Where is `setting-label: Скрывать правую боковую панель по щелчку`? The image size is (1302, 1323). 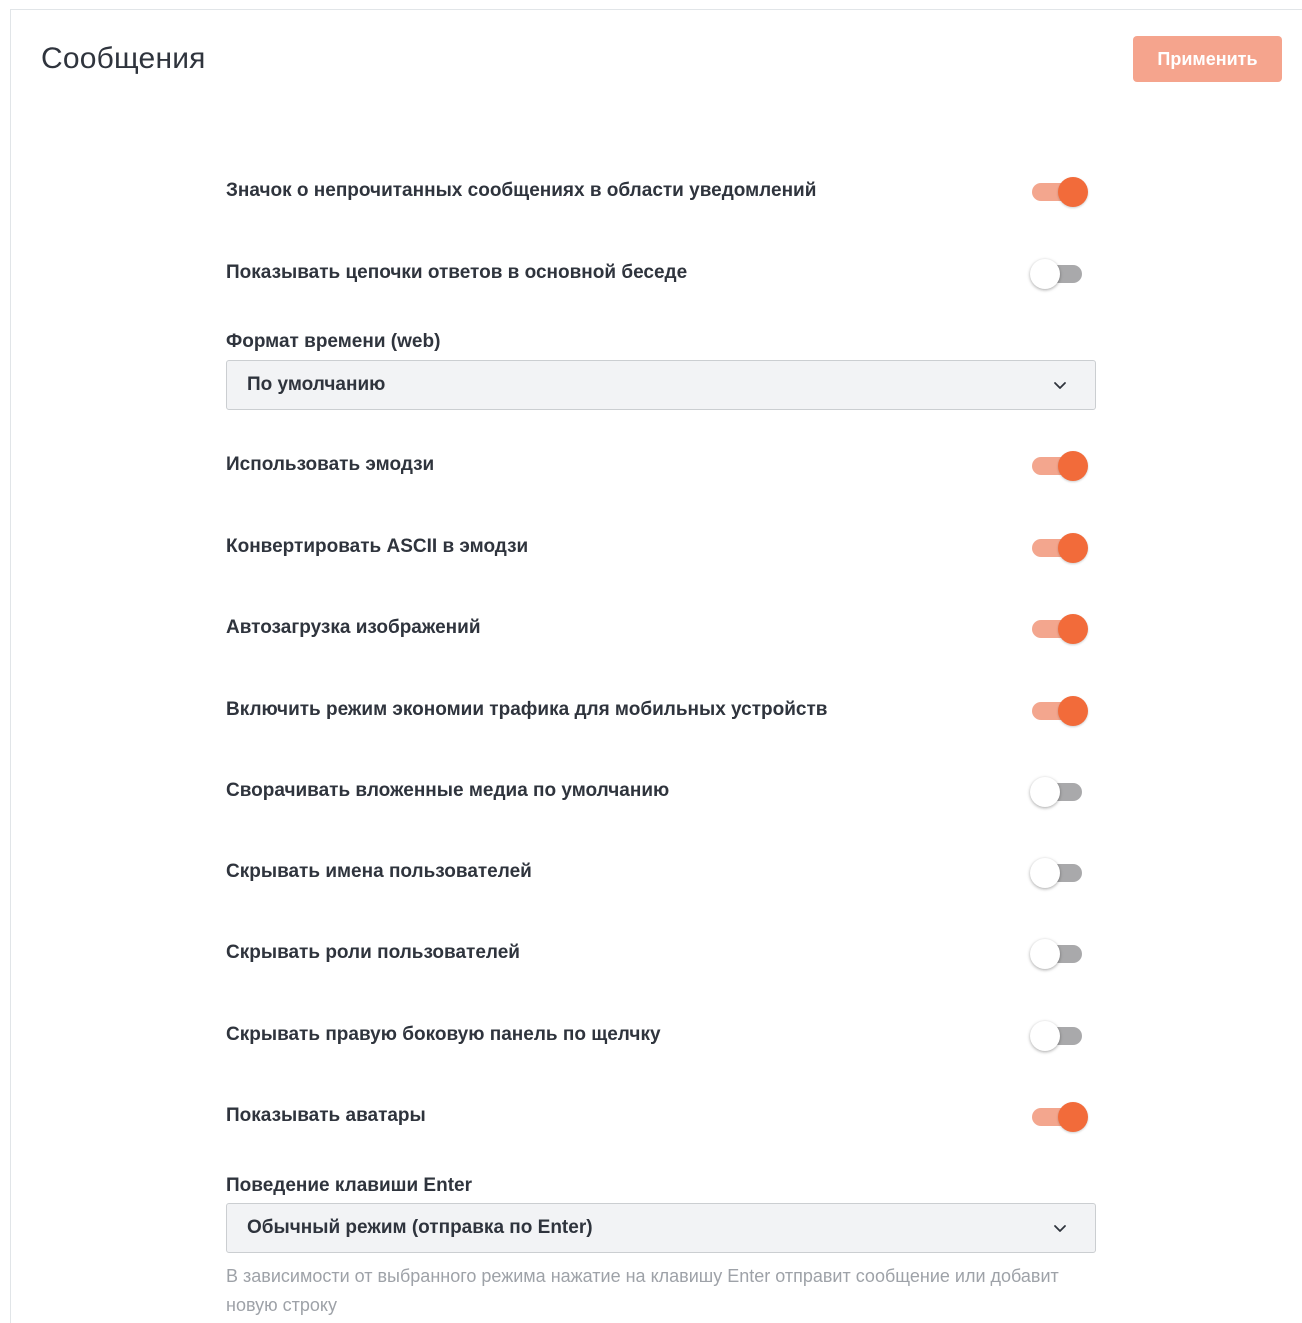
setting-label: Скрывать правую боковую панель по щелчку is located at coordinates (443, 1034).